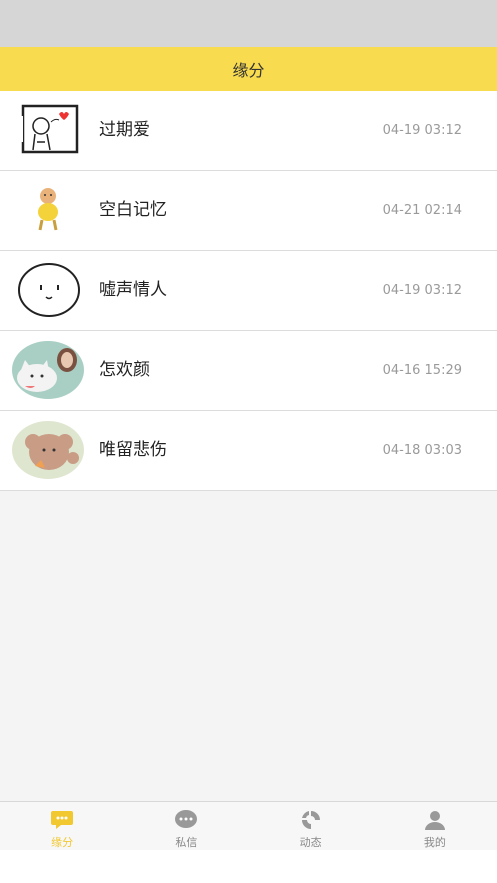 This screenshot has width=497, height=883. Describe the element at coordinates (124, 130) in the screenshot. I see `chat-name: 过期爱` at that location.